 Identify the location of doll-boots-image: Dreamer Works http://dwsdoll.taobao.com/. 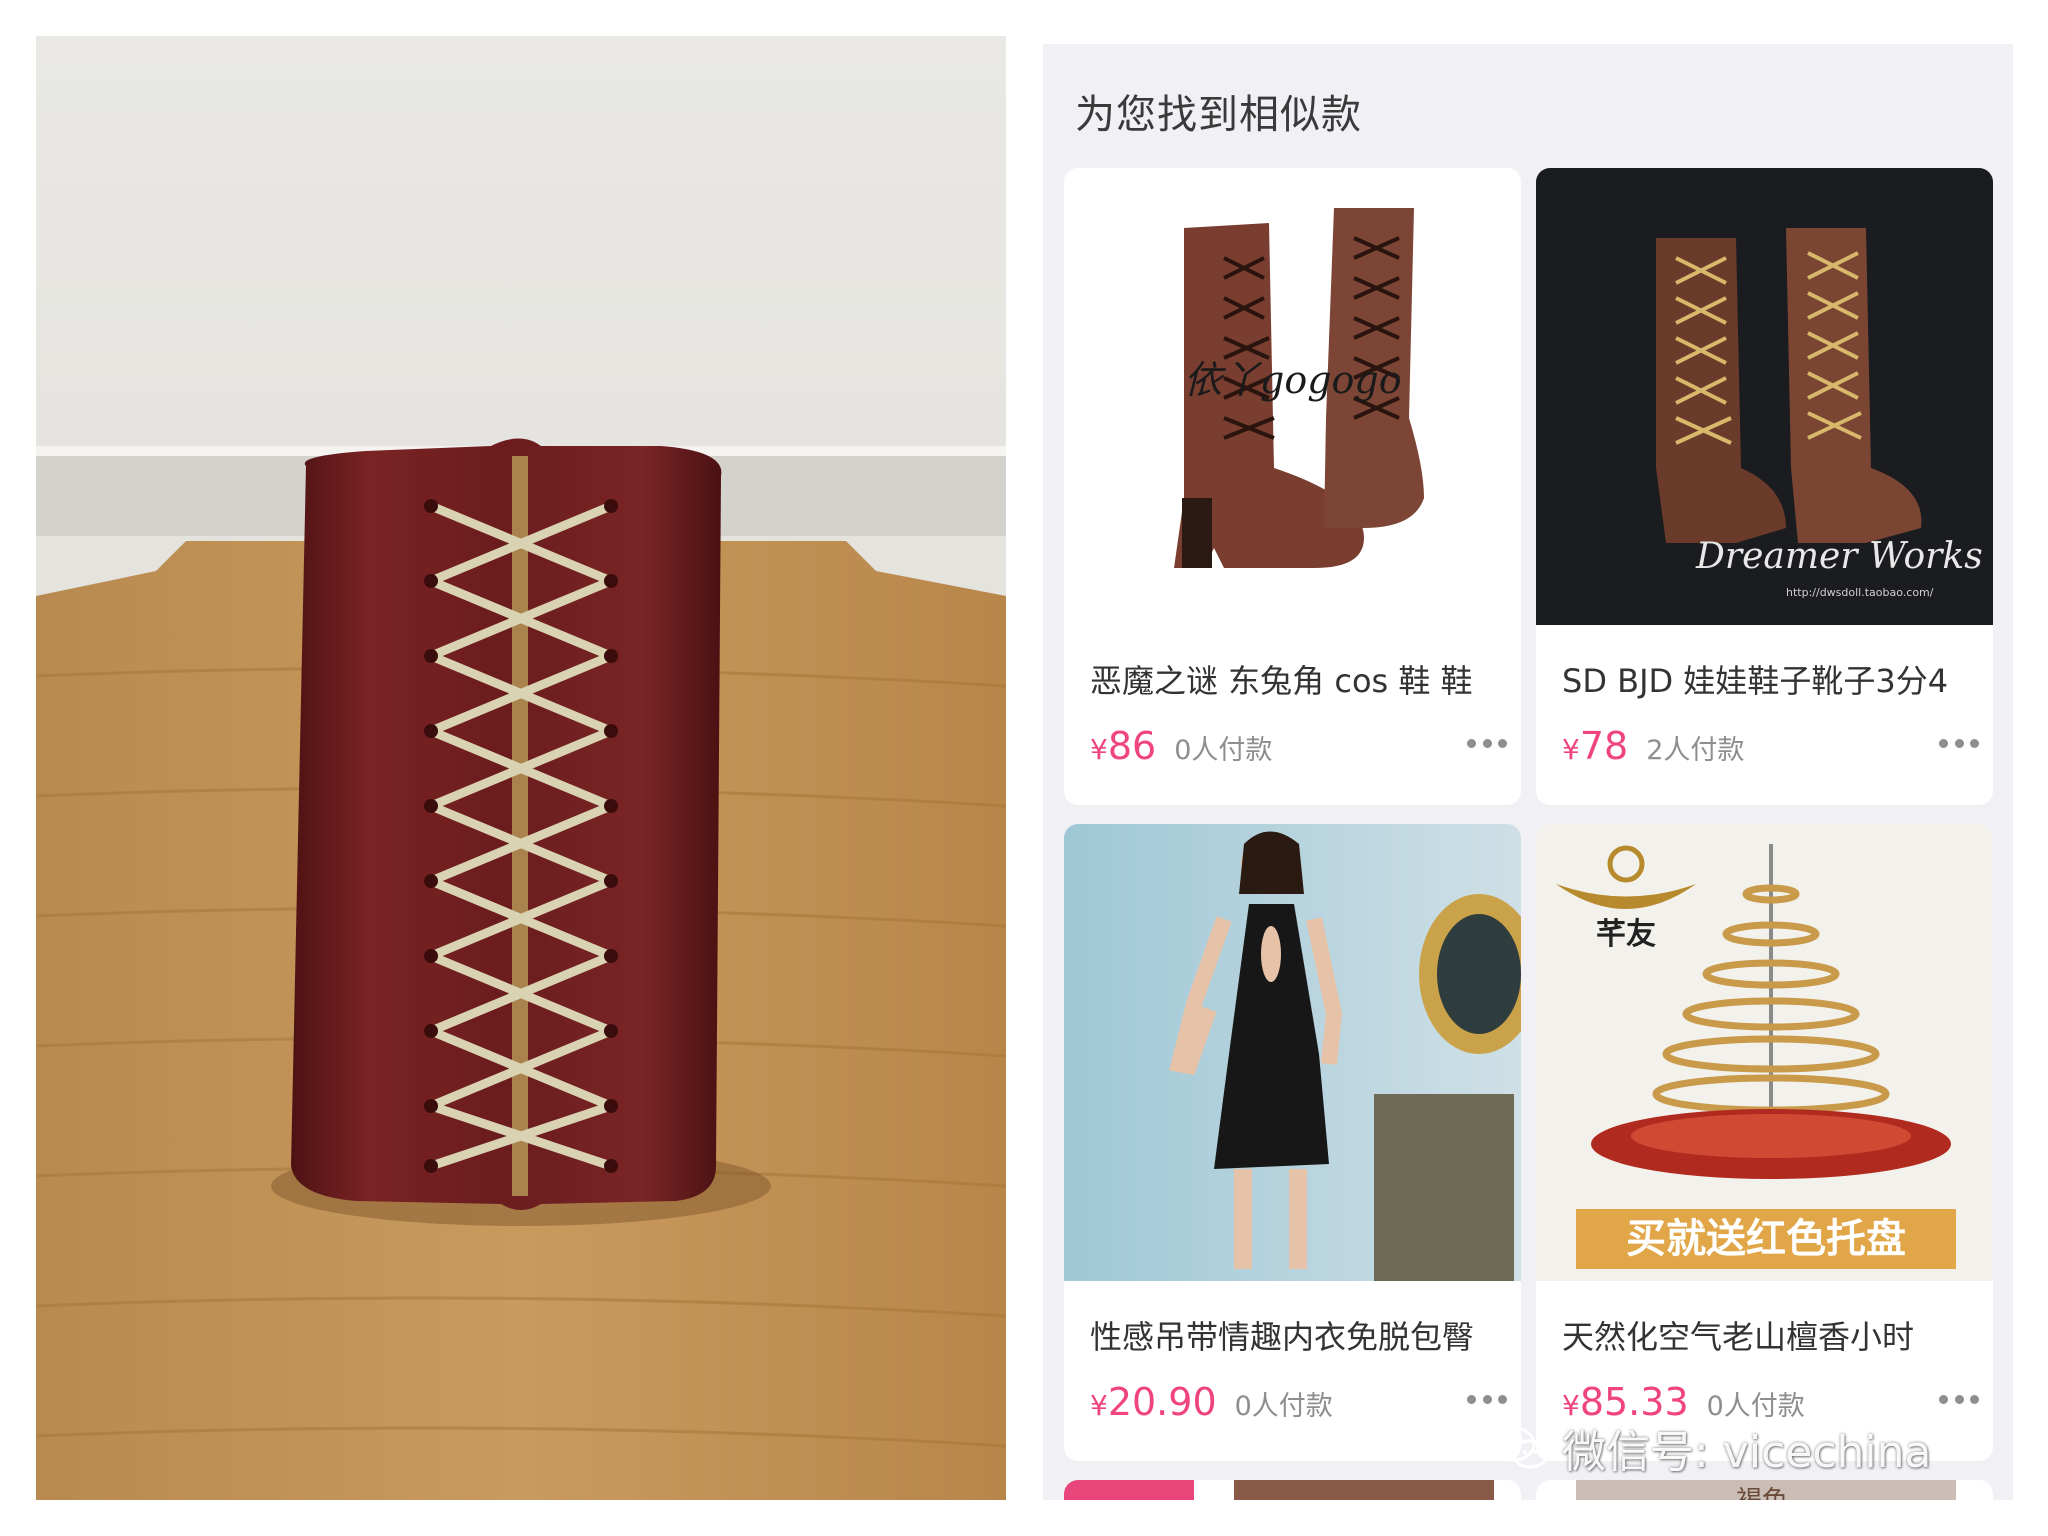
(1764, 396).